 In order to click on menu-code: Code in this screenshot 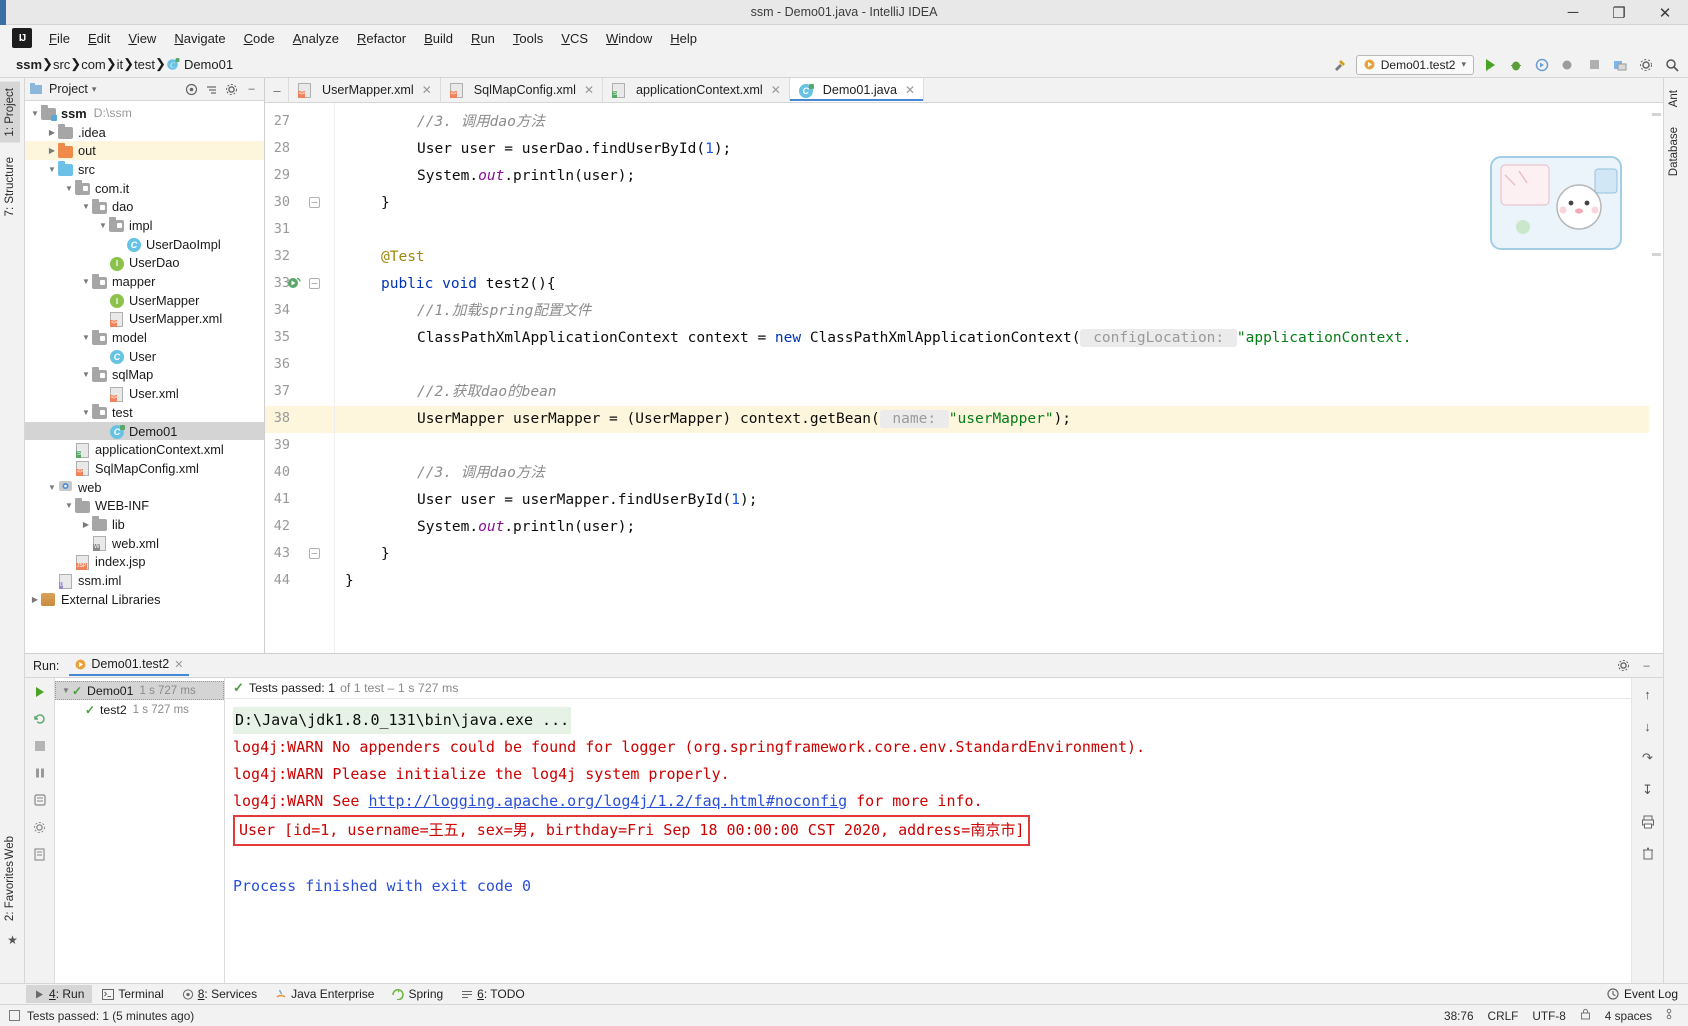, I will do `click(259, 38)`.